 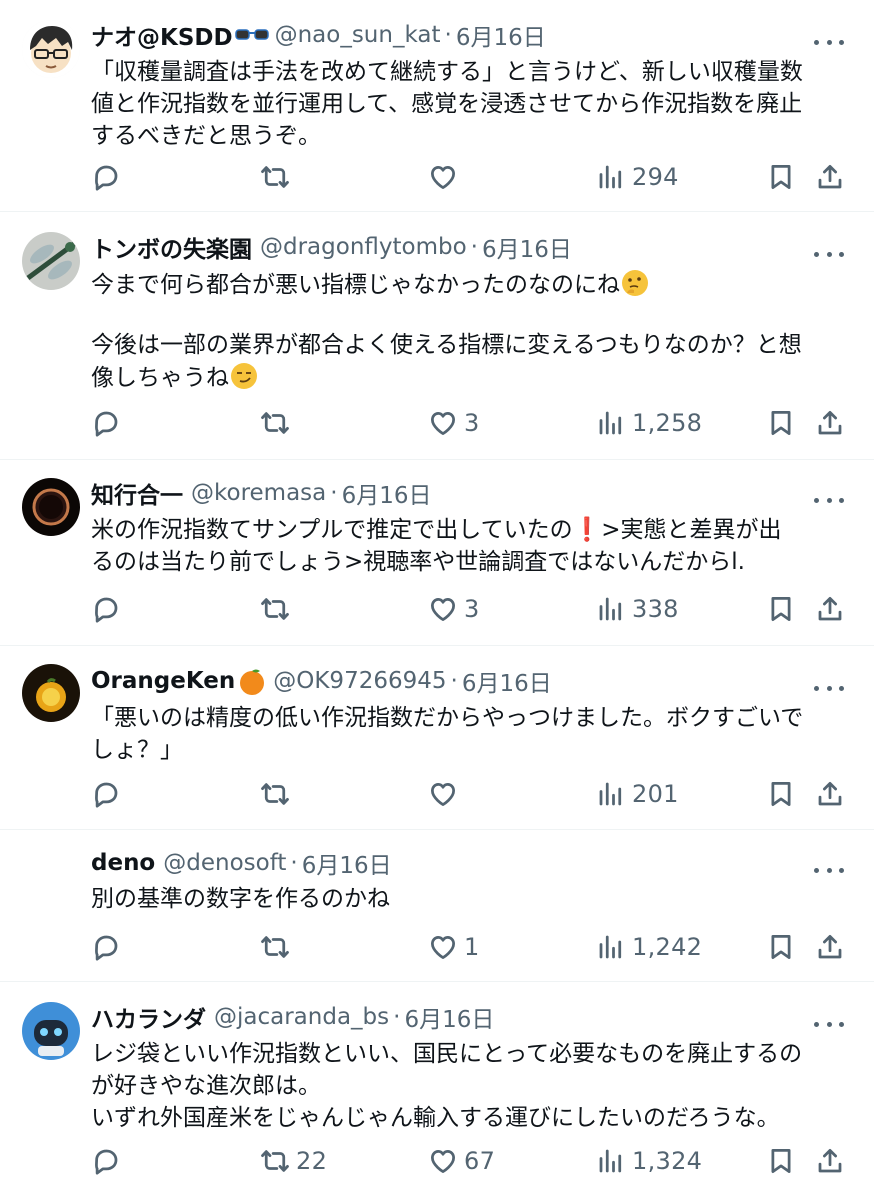 What do you see at coordinates (301, 1017) in the screenshot?
I see `handle: @jacaranda_bs` at bounding box center [301, 1017].